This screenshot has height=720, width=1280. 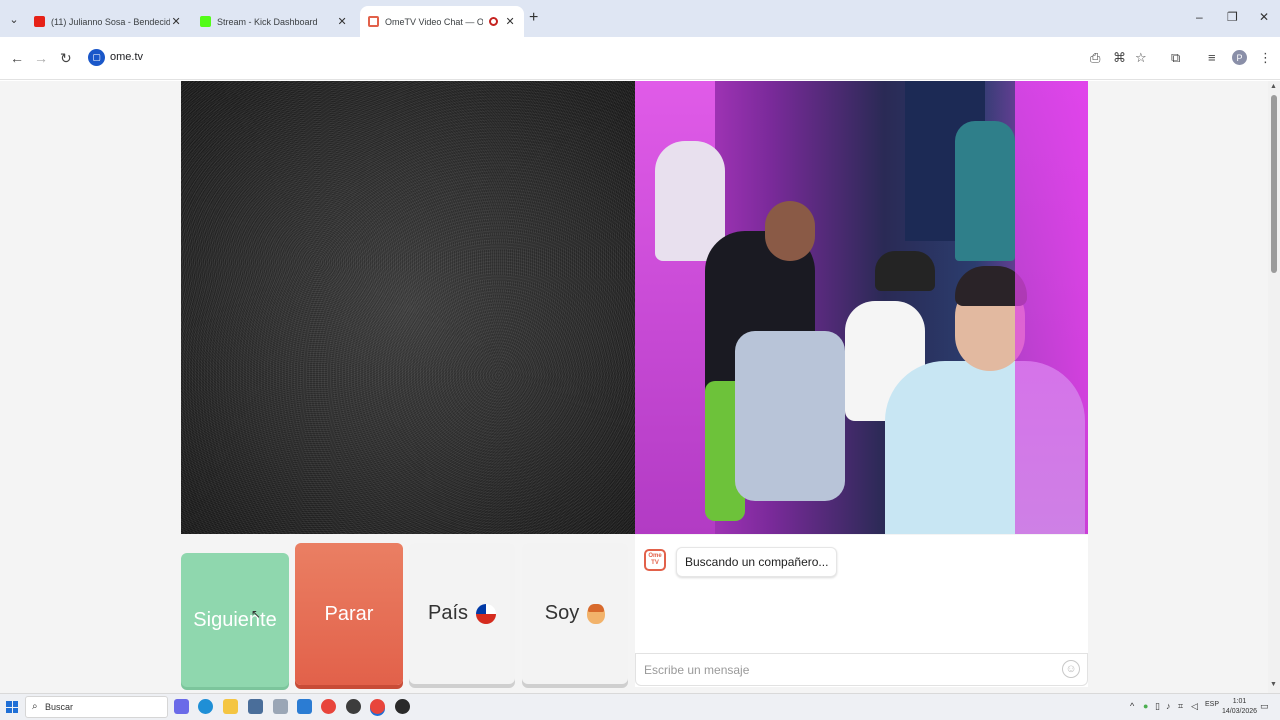 I want to click on youtube-icon, so click(x=39, y=21).